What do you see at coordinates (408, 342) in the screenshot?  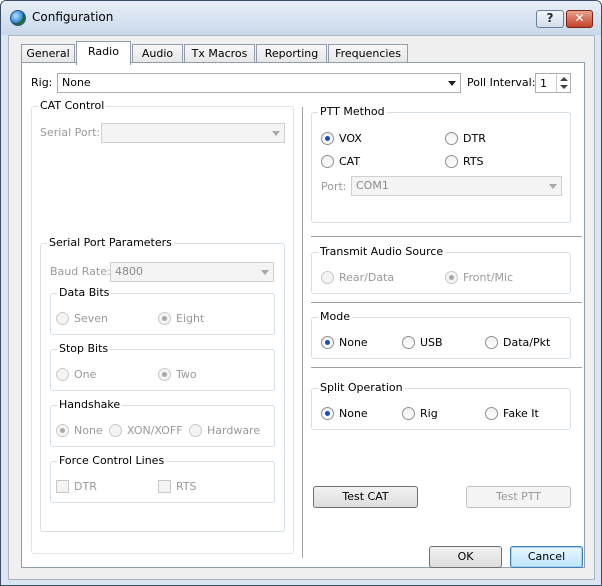 I see `mode-usb-radio` at bounding box center [408, 342].